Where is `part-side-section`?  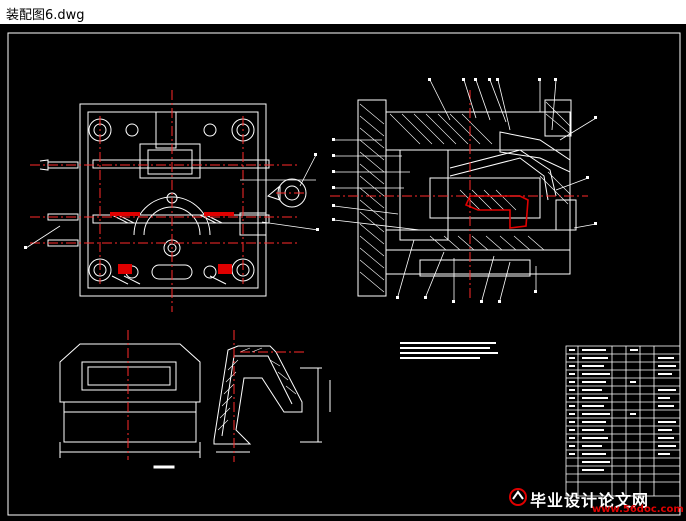
part-side-section is located at coordinates (272, 399).